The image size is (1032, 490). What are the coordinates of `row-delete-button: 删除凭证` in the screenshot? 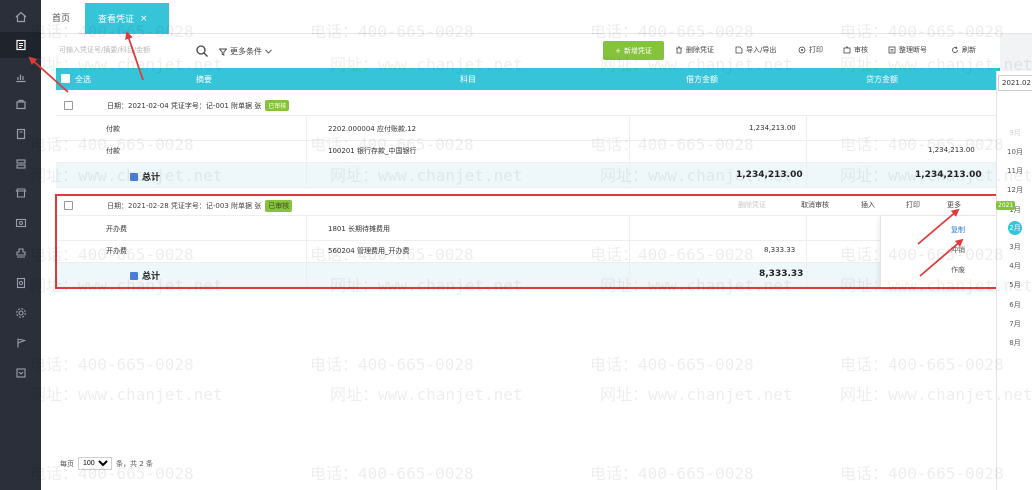 It's located at (752, 205).